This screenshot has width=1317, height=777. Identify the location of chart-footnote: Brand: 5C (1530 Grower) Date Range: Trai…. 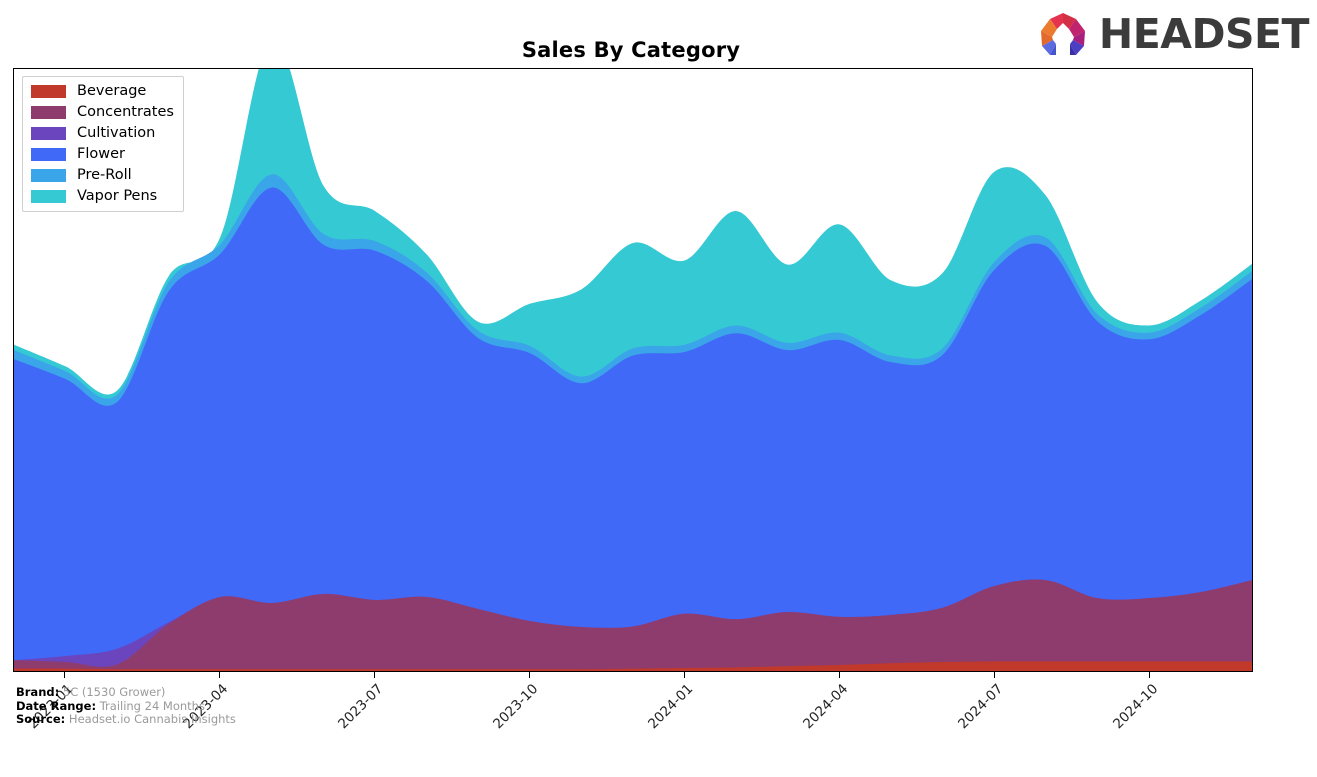
(126, 706).